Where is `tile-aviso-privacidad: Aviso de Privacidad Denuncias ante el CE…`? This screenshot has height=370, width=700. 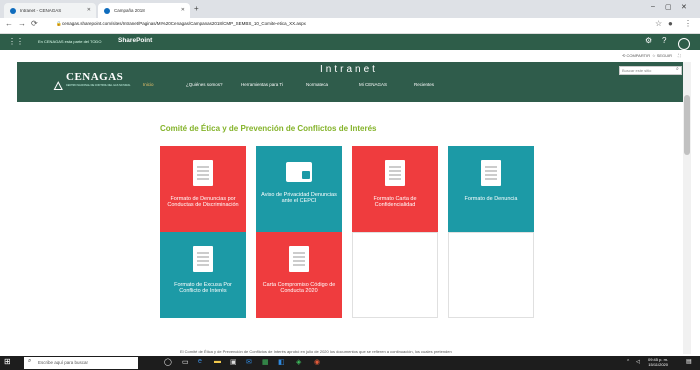
tile-aviso-privacidad: Aviso de Privacidad Denuncias ante el CE… is located at coordinates (299, 189).